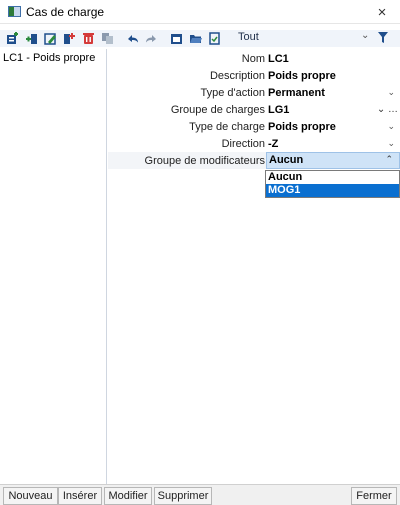 This screenshot has height=505, width=400. I want to click on undo-icon, so click(132, 38).